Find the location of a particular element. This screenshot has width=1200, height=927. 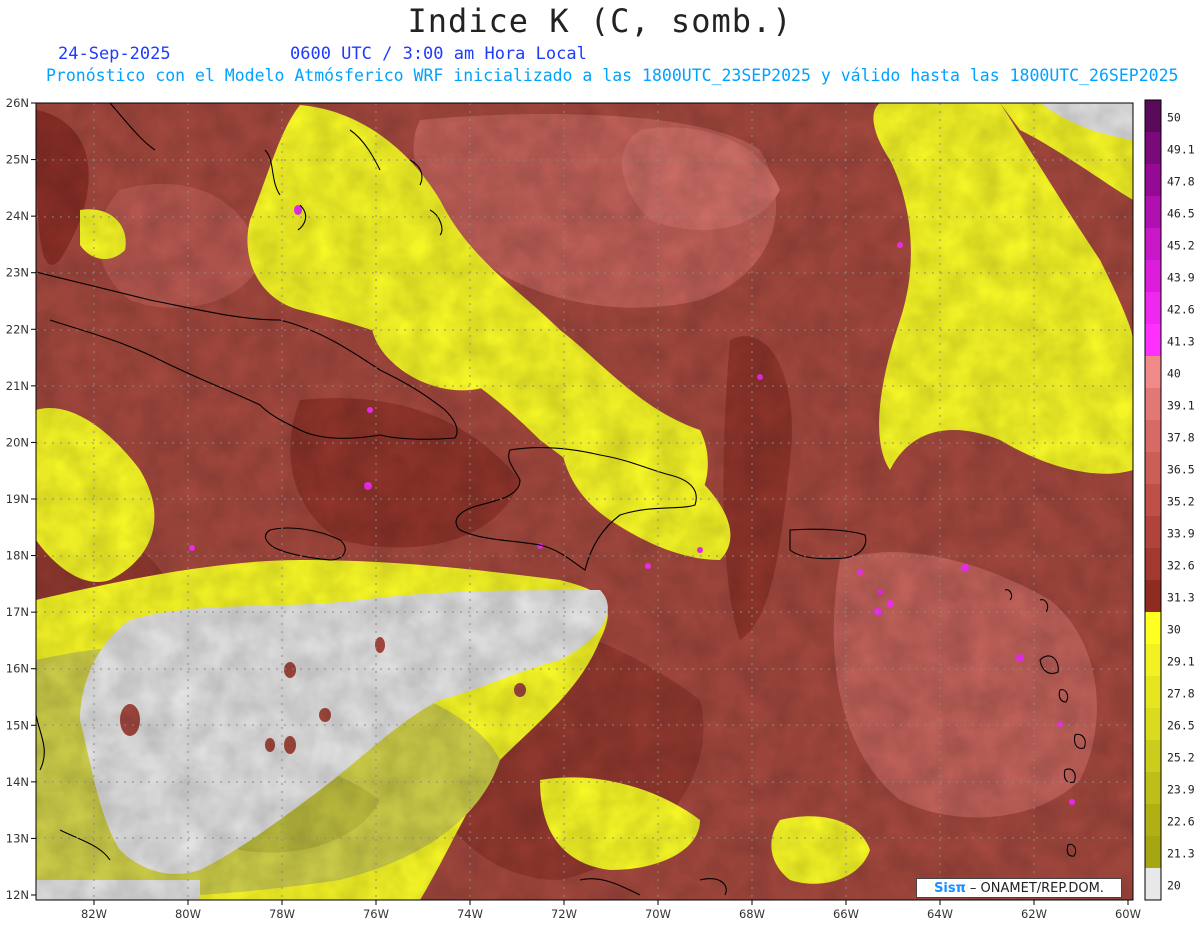

colorbar-label: 50 is located at coordinates (1174, 118).